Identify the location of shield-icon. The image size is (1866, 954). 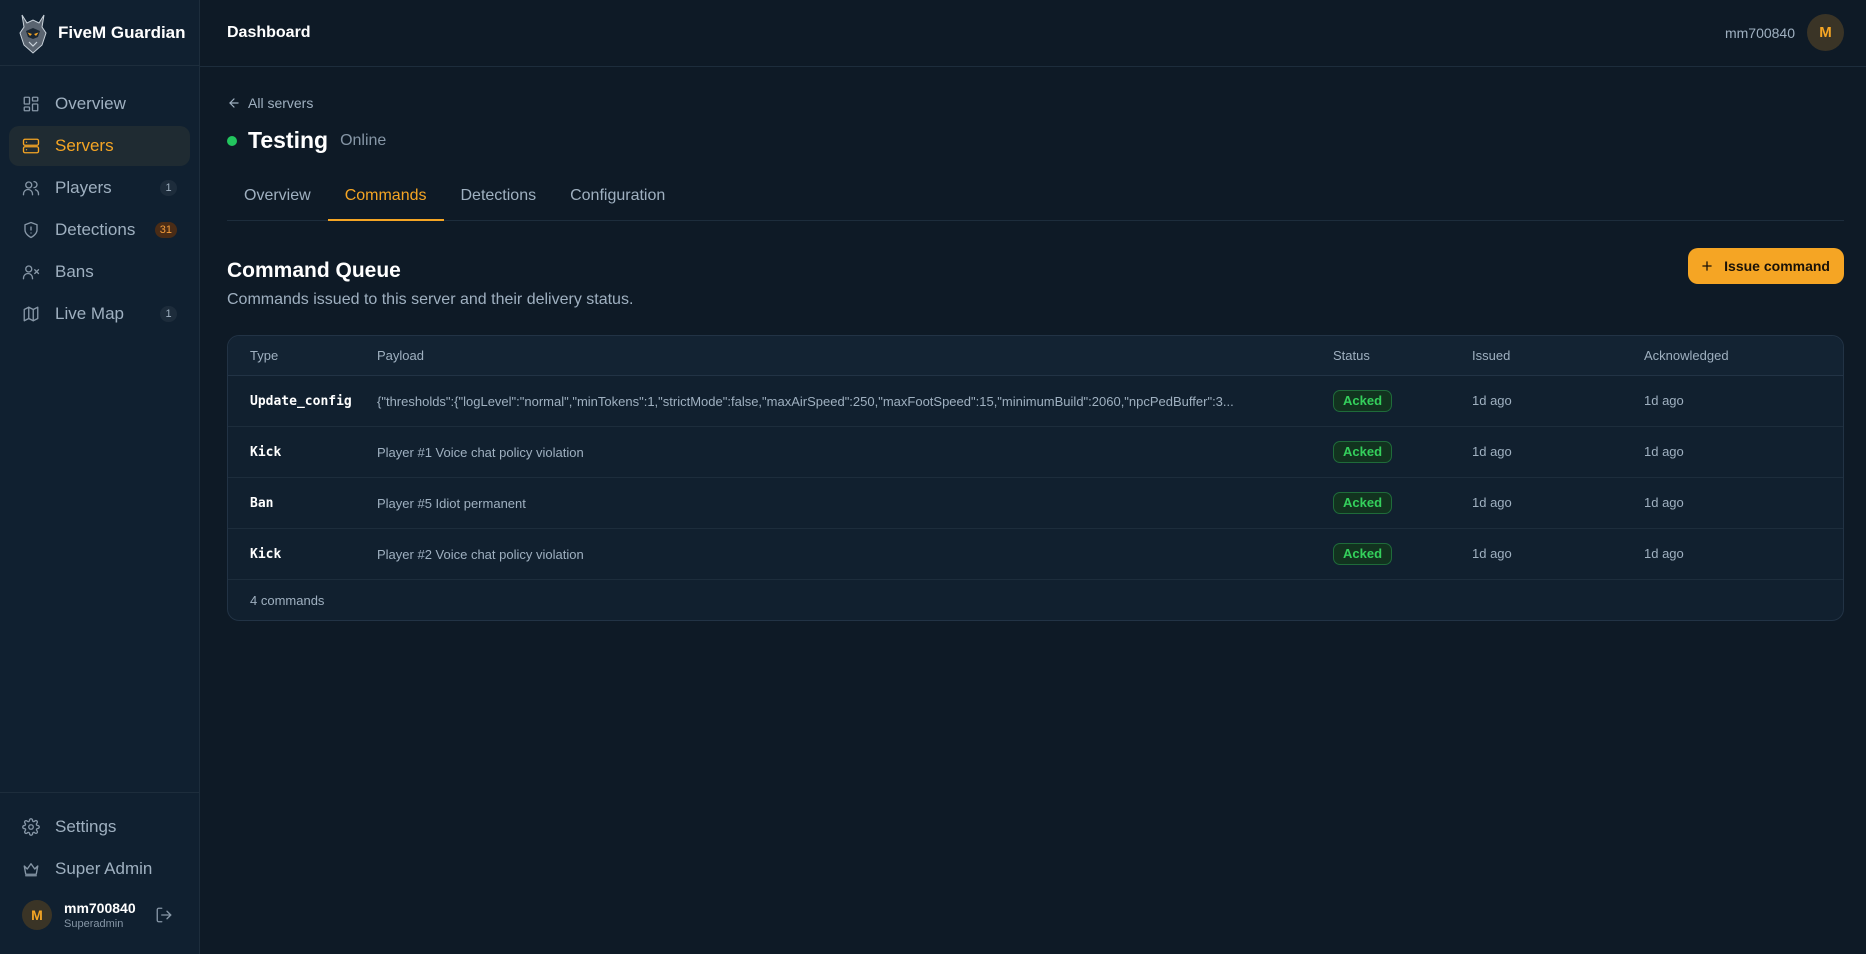
(31, 230).